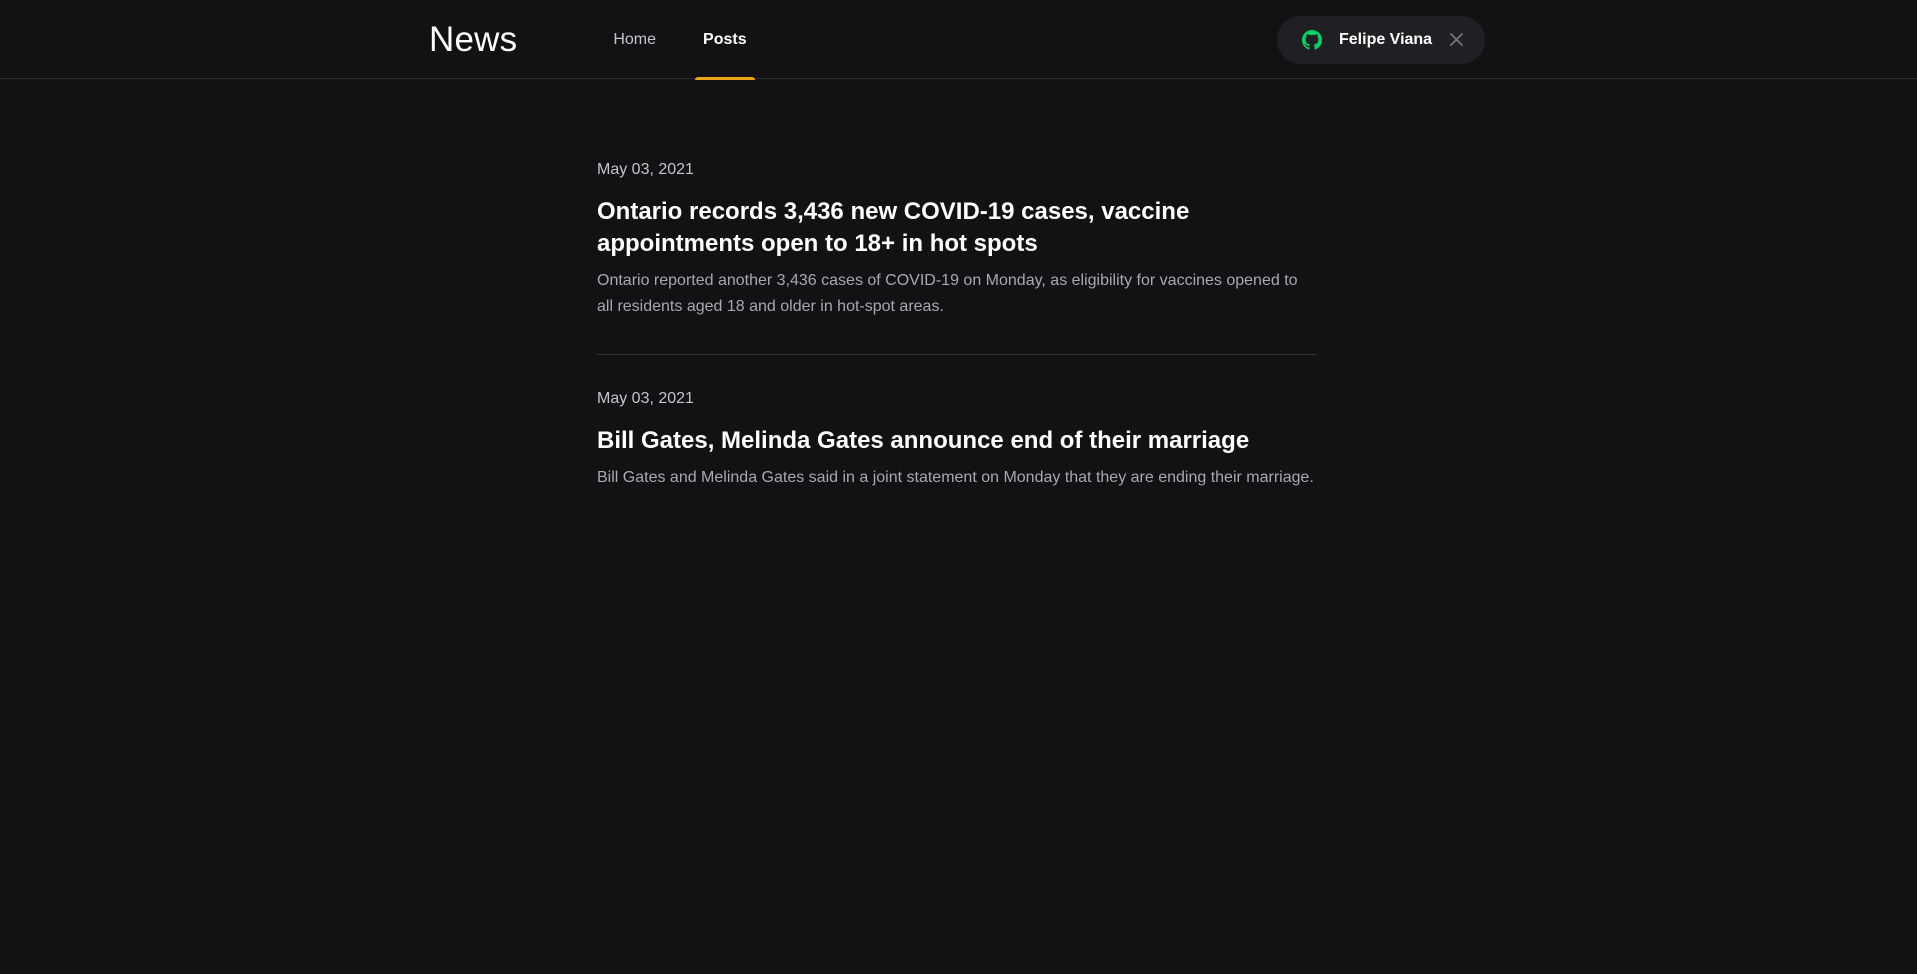 The image size is (1917, 974). I want to click on header-content: News Home Posts Felipe Viana, so click(957, 40).